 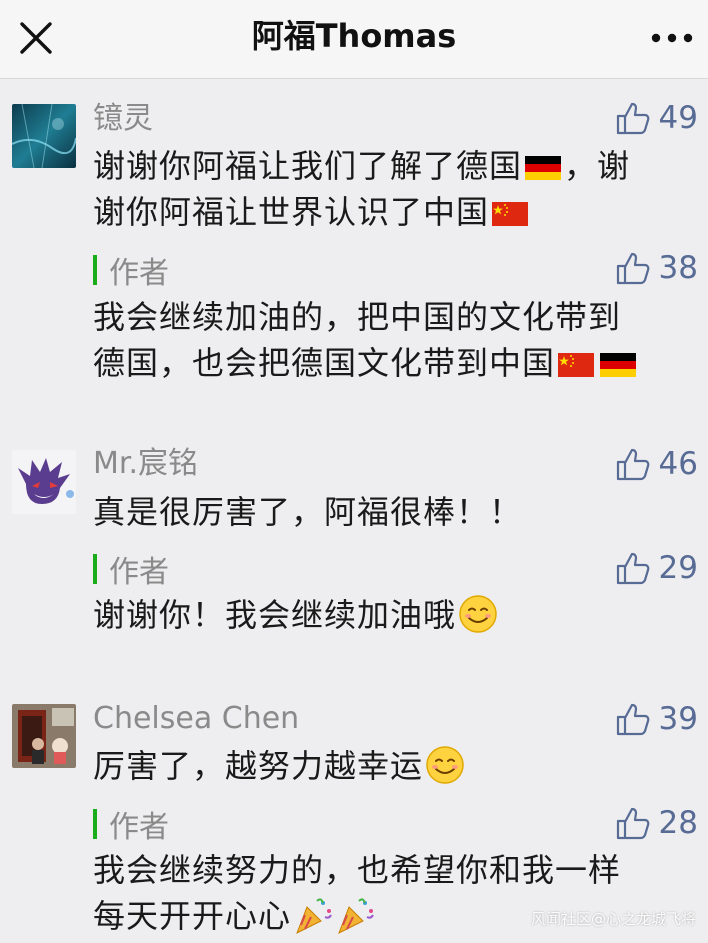 What do you see at coordinates (258, 766) in the screenshot?
I see `comment-text-line: 厉害了，越努力越幸运` at bounding box center [258, 766].